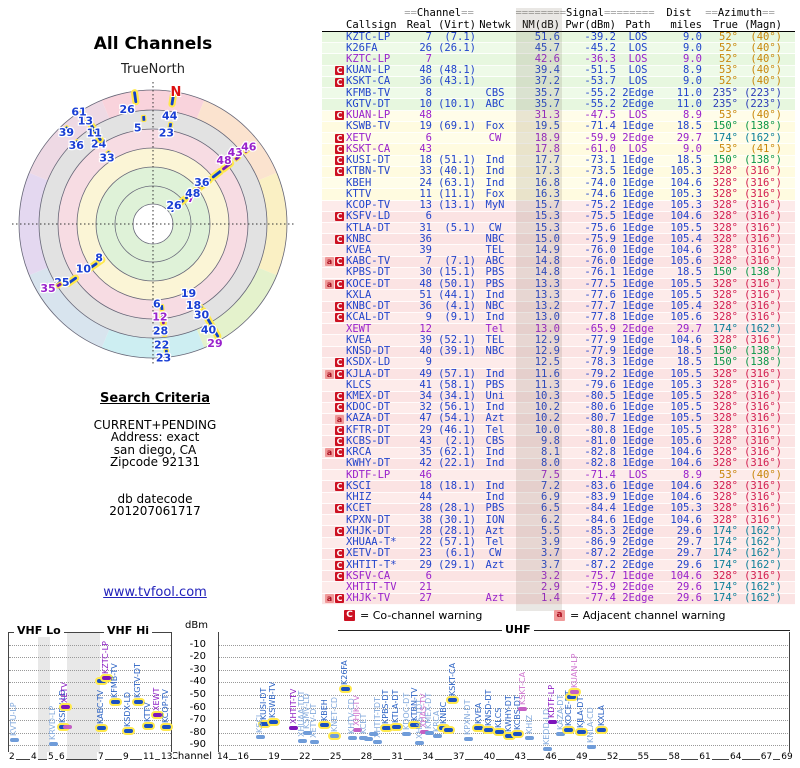 This screenshot has height=768, width=800. What do you see at coordinates (547, 81) in the screenshot?
I see `nm-db: 37.2` at bounding box center [547, 81].